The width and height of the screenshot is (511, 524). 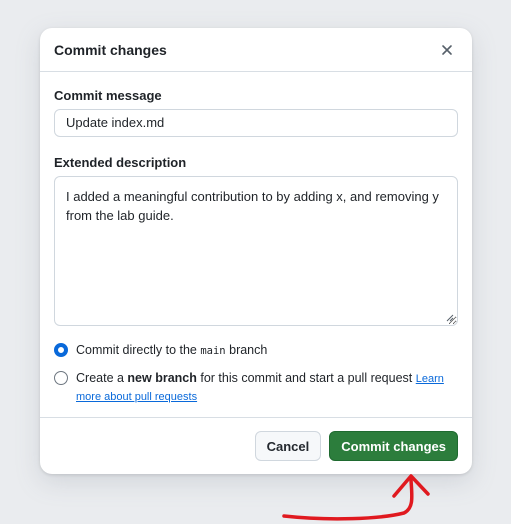 What do you see at coordinates (110, 49) in the screenshot?
I see `dialog-title: Commit changes` at bounding box center [110, 49].